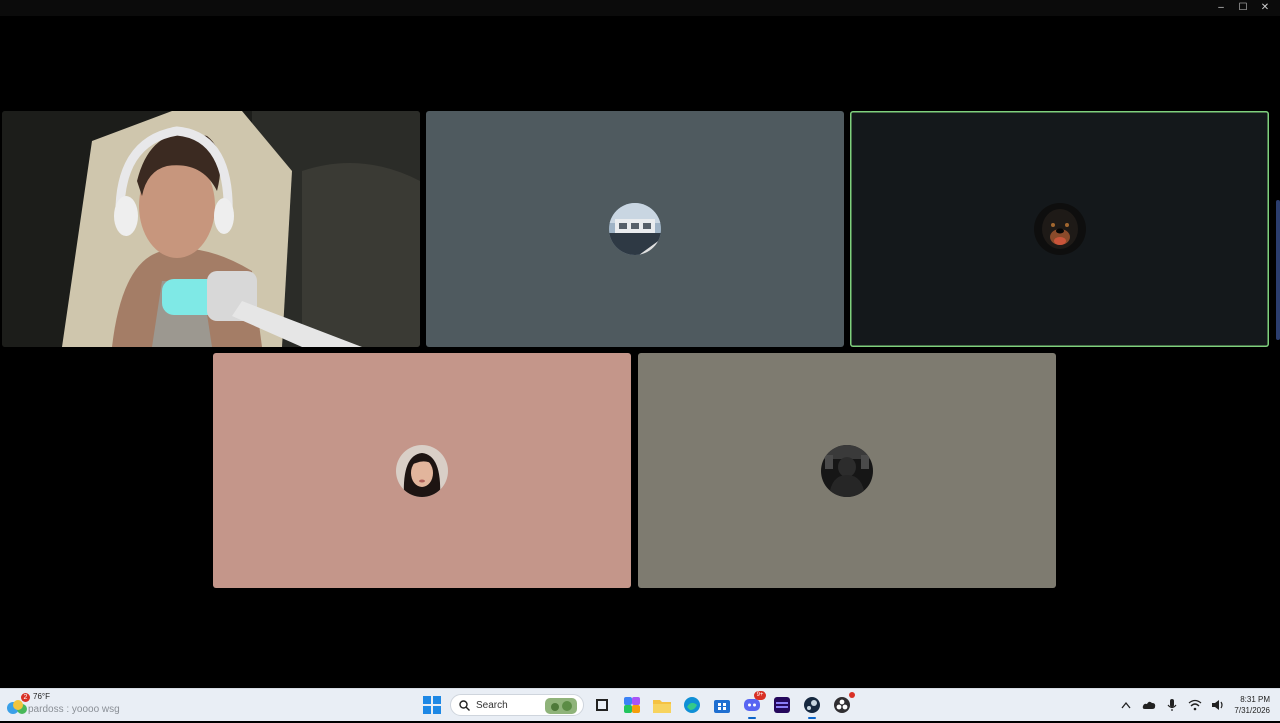 This screenshot has width=1280, height=723. I want to click on show-hidden-icons-button, so click(1126, 705).